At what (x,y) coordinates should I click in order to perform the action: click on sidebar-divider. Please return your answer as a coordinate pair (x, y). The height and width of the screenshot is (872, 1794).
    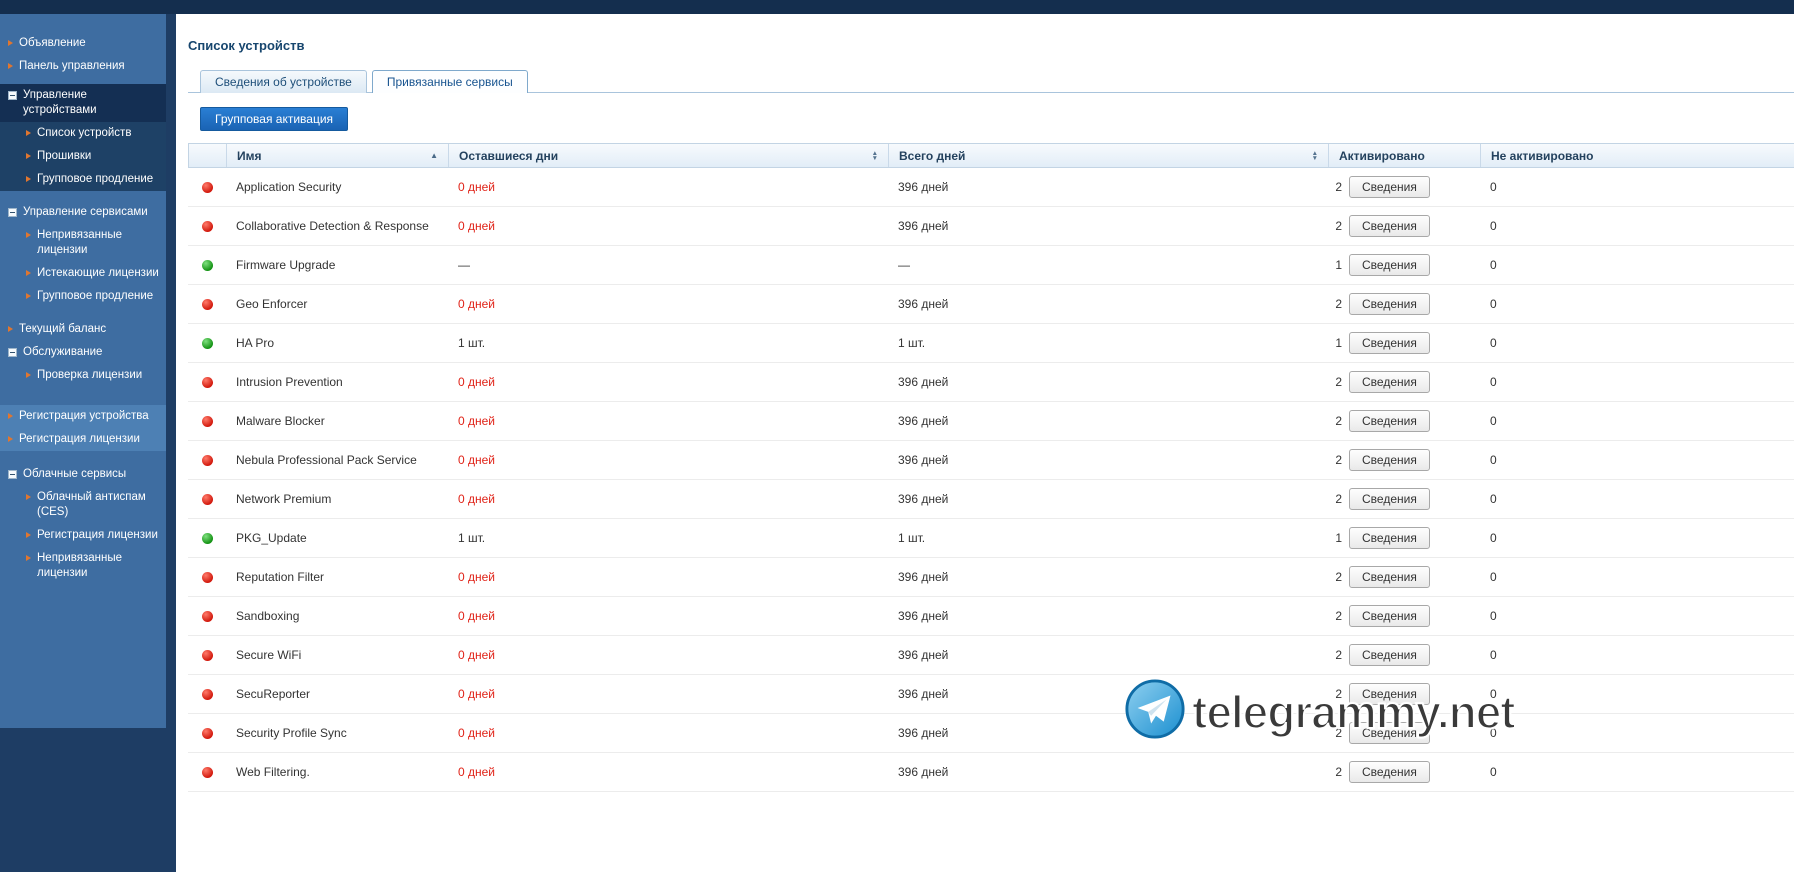
    Looking at the image, I should click on (171, 443).